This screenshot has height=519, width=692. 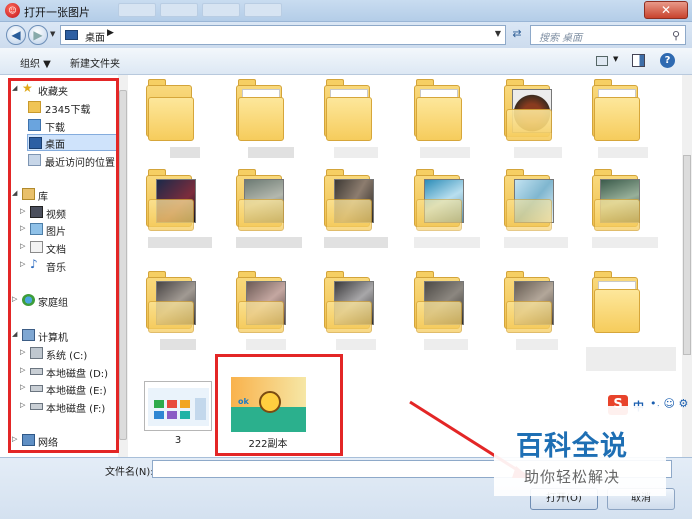 What do you see at coordinates (178, 440) in the screenshot?
I see `file-name-3: 3` at bounding box center [178, 440].